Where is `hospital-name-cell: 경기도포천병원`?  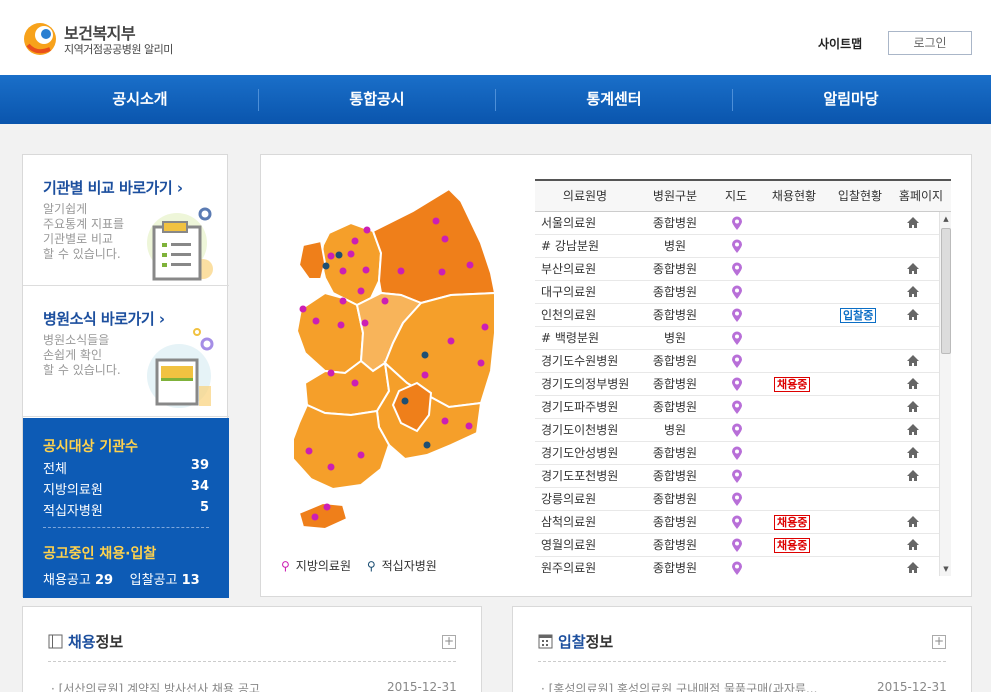 hospital-name-cell: 경기도포천병원 is located at coordinates (579, 476).